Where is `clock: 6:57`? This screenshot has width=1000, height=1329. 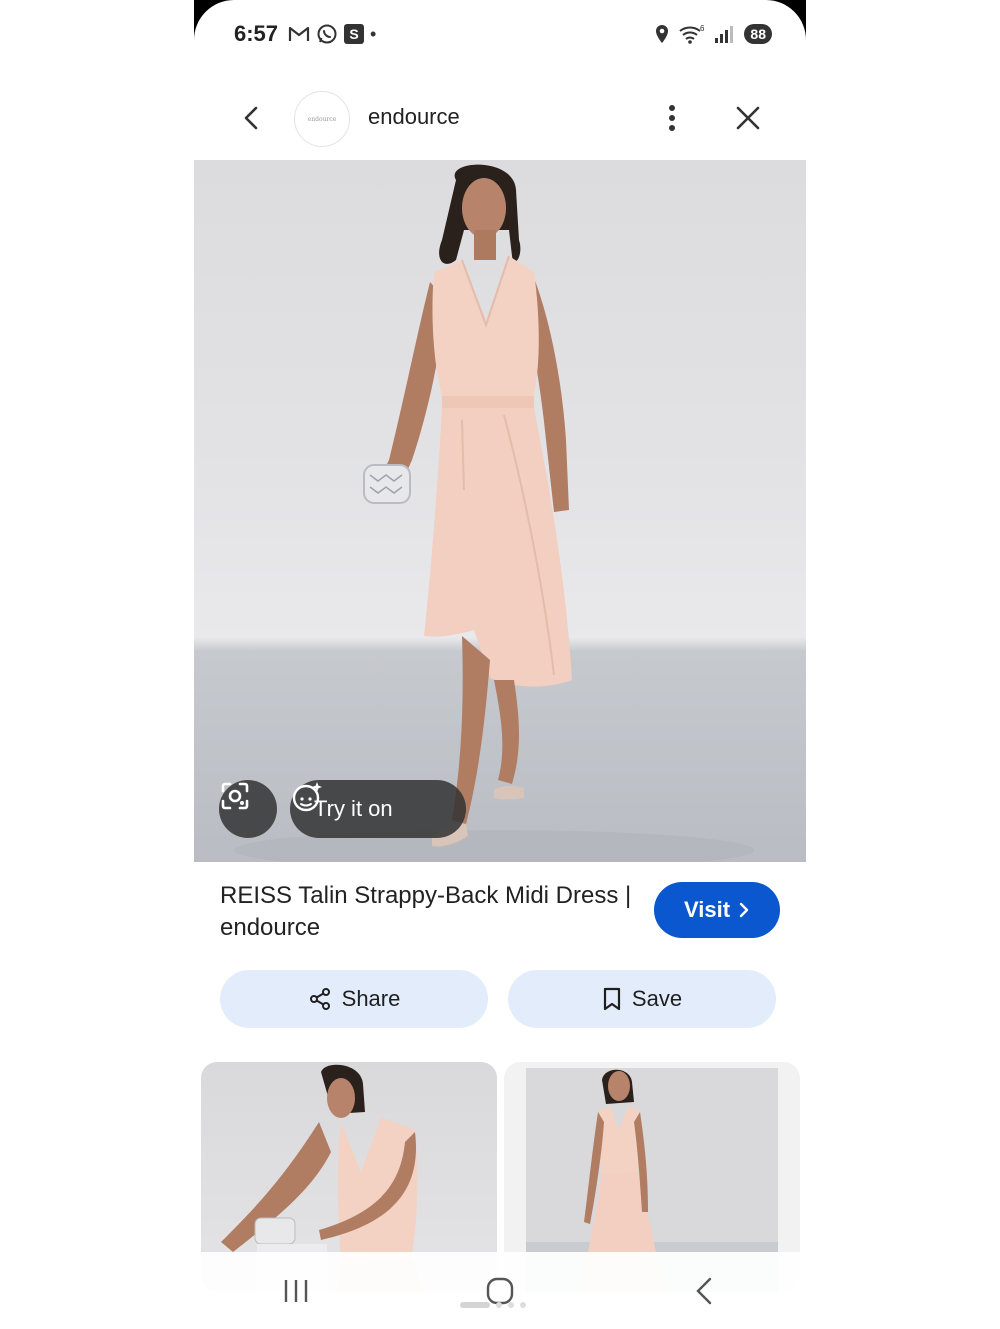
clock: 6:57 is located at coordinates (256, 33).